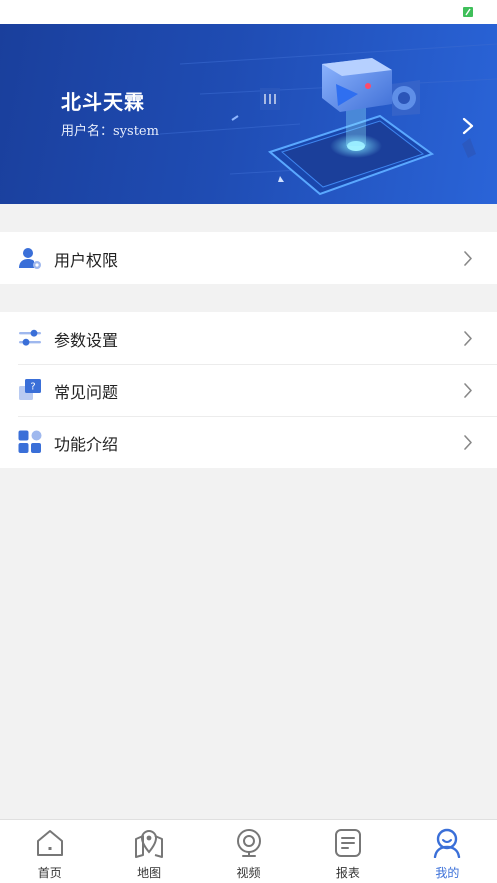  I want to click on username-label: 用户名：, so click(87, 131).